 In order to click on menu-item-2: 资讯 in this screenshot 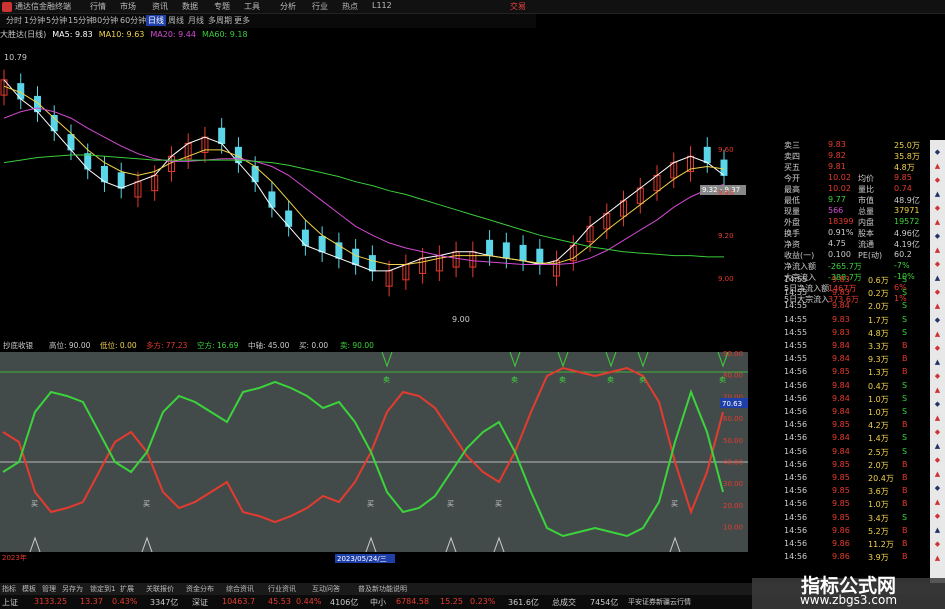, I will do `click(160, 6)`.